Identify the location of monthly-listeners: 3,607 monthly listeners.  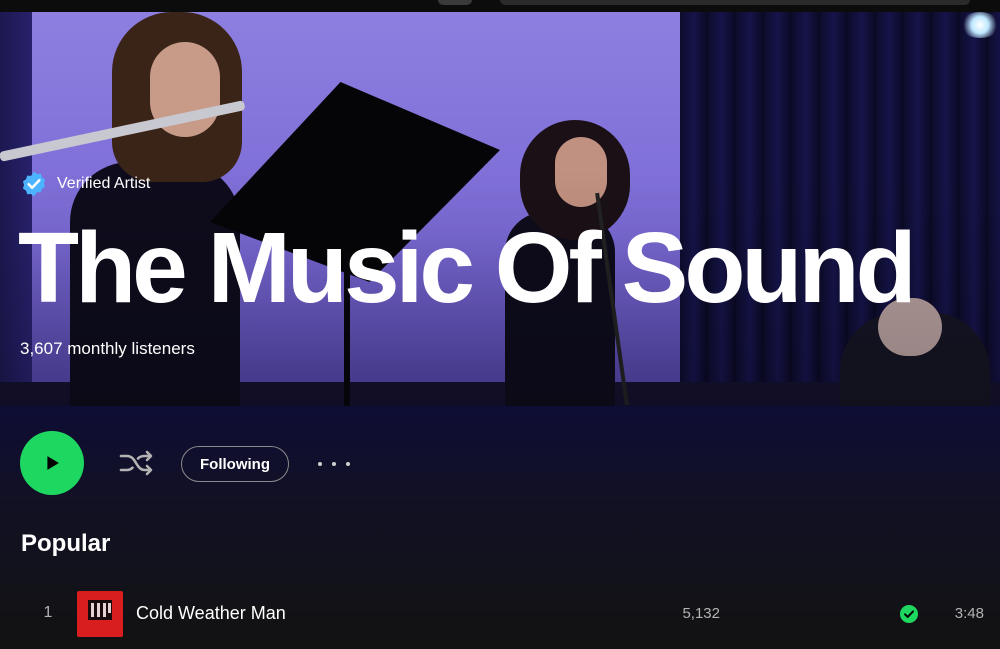
(107, 348).